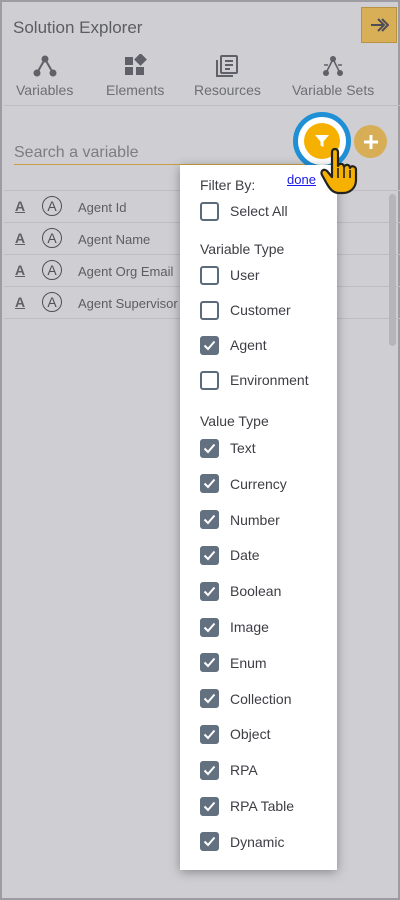 The height and width of the screenshot is (900, 400). What do you see at coordinates (227, 66) in the screenshot?
I see `resources-icon` at bounding box center [227, 66].